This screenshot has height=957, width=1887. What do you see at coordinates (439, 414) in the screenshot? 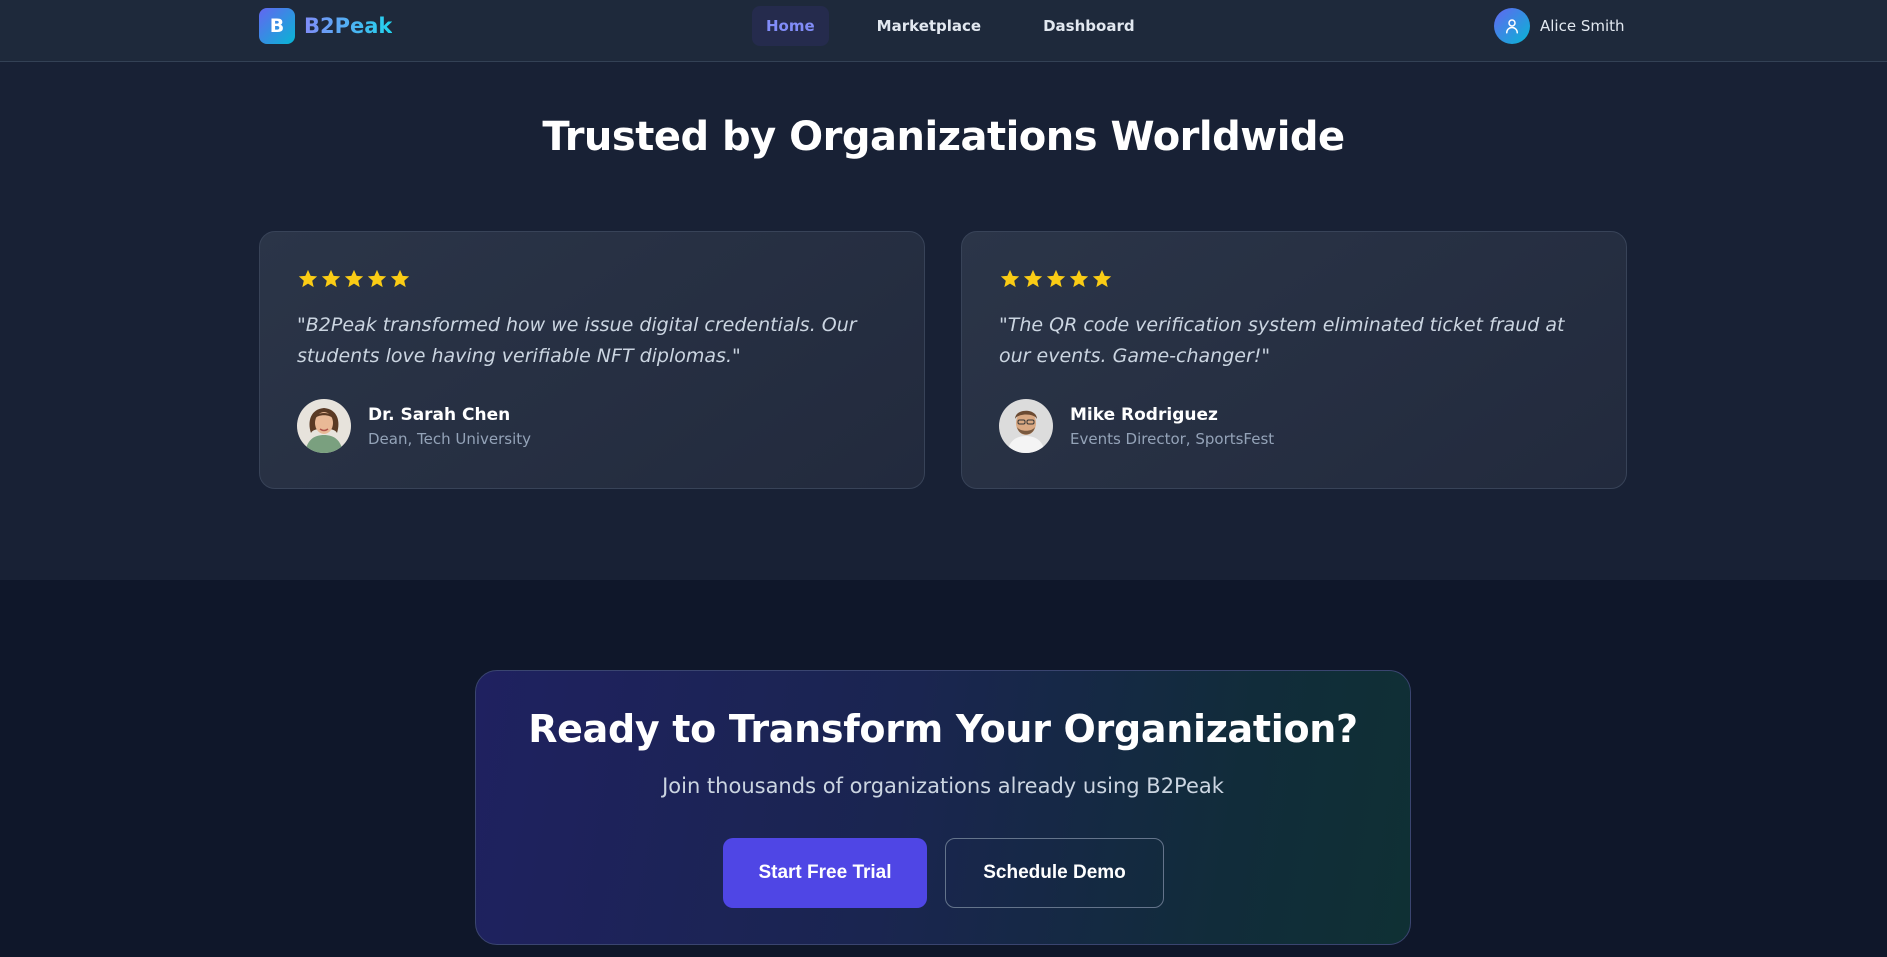
I see `author-name: Dr. Sarah Chen` at bounding box center [439, 414].